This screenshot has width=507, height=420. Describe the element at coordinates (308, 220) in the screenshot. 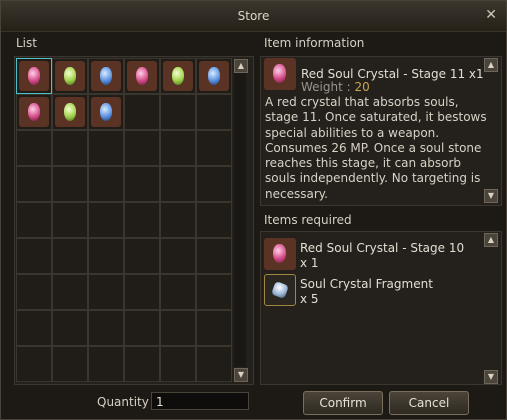

I see `items-required-label: Items required` at that location.